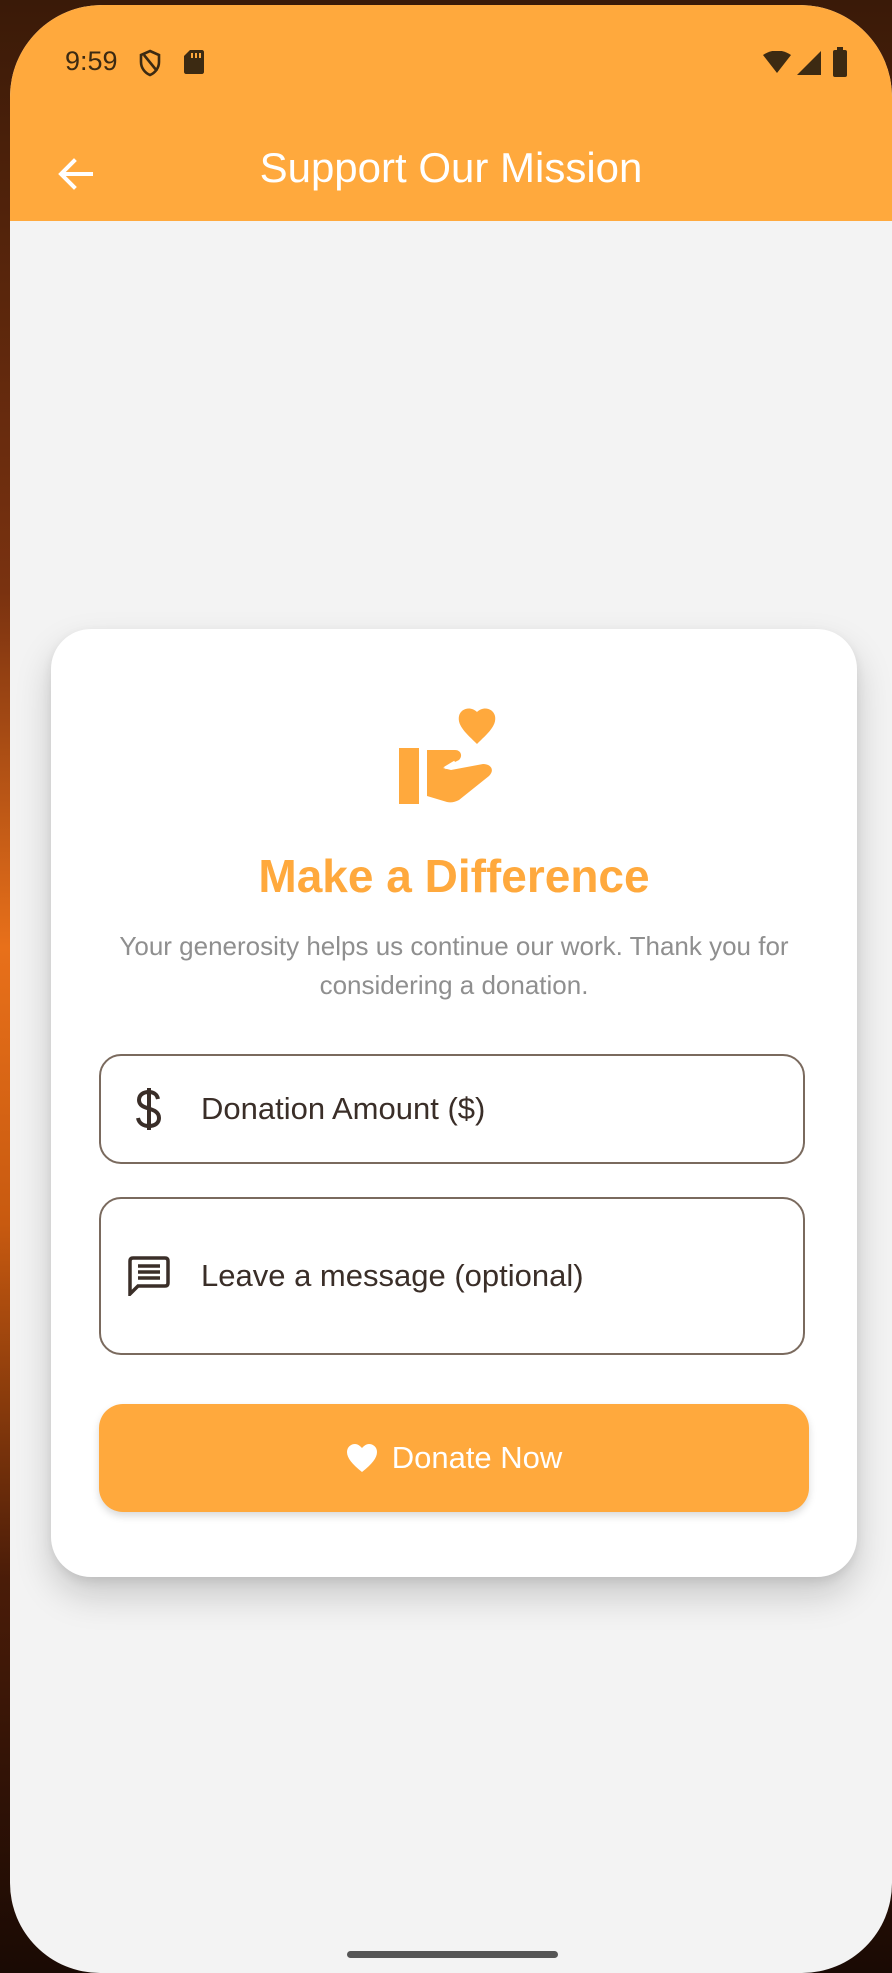 The image size is (892, 1973). Describe the element at coordinates (447, 756) in the screenshot. I see `volunteer-hand-heart-icon` at that location.